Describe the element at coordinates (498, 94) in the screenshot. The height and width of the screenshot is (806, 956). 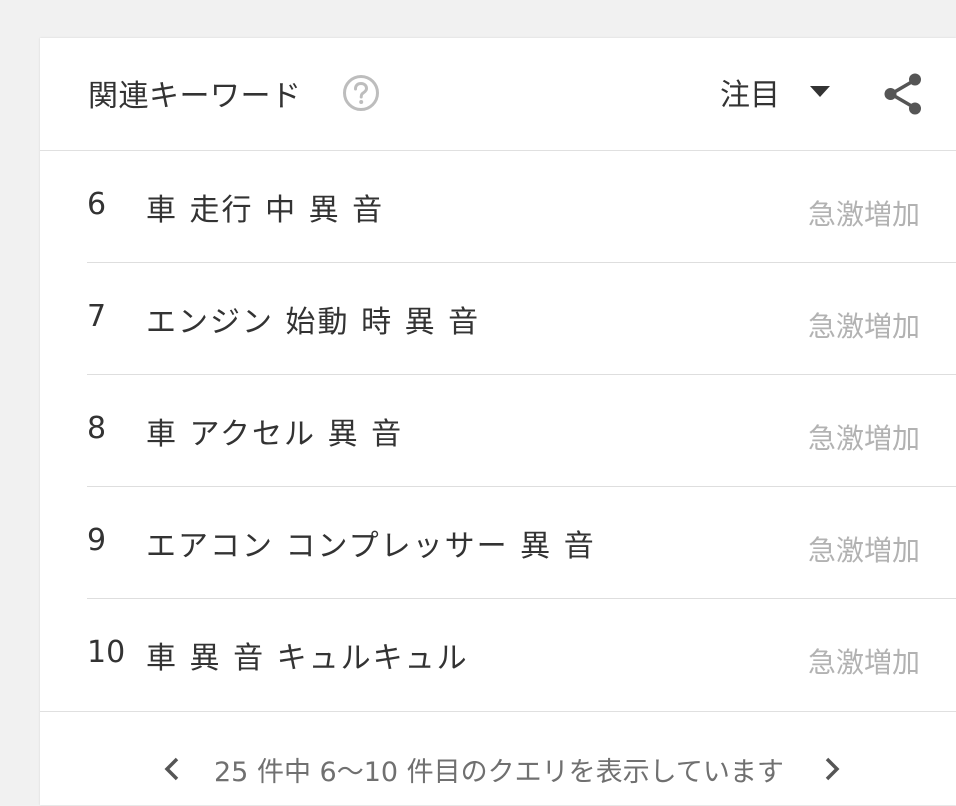
I see `card-header: 関連キーワード 注目` at that location.